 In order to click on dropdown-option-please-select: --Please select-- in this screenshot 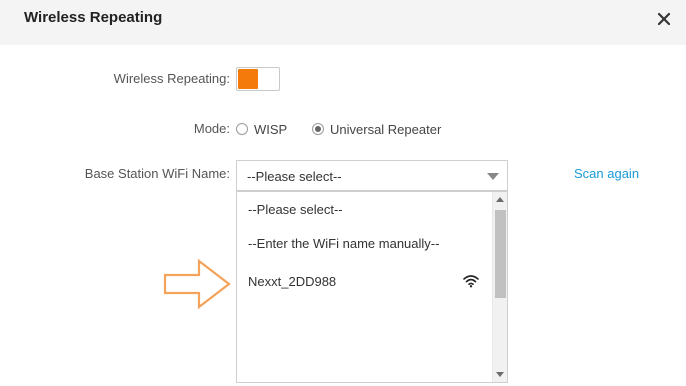, I will do `click(295, 209)`.